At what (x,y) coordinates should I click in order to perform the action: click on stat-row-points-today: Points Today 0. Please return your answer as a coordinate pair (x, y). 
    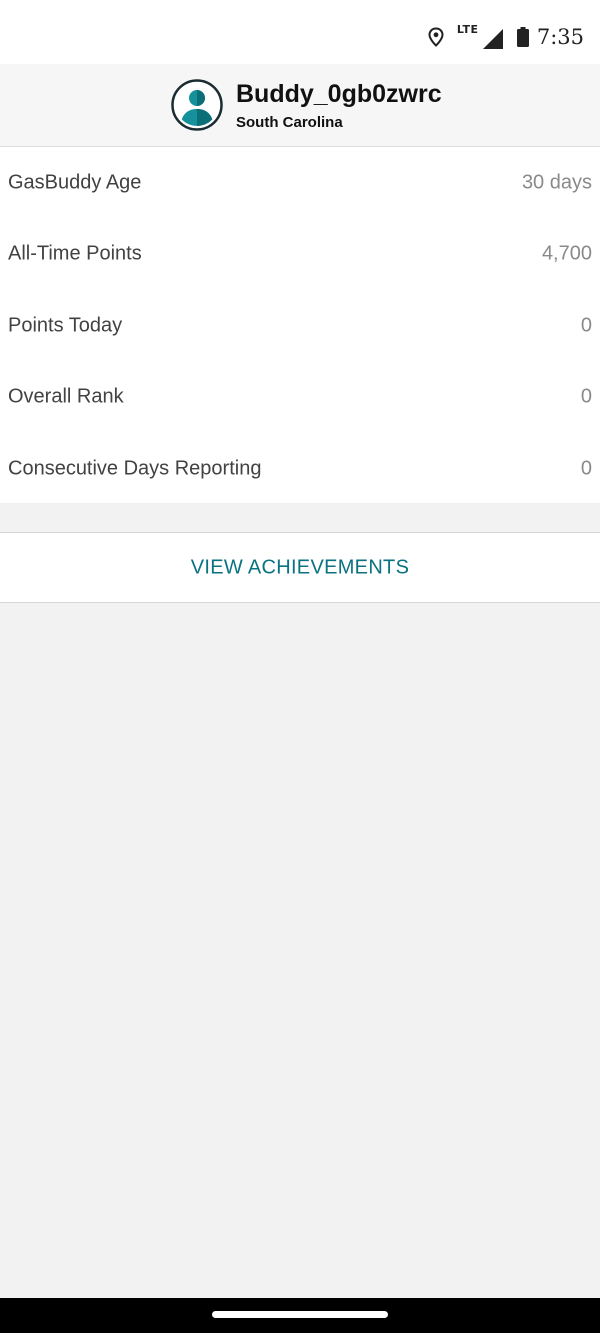
    Looking at the image, I should click on (300, 326).